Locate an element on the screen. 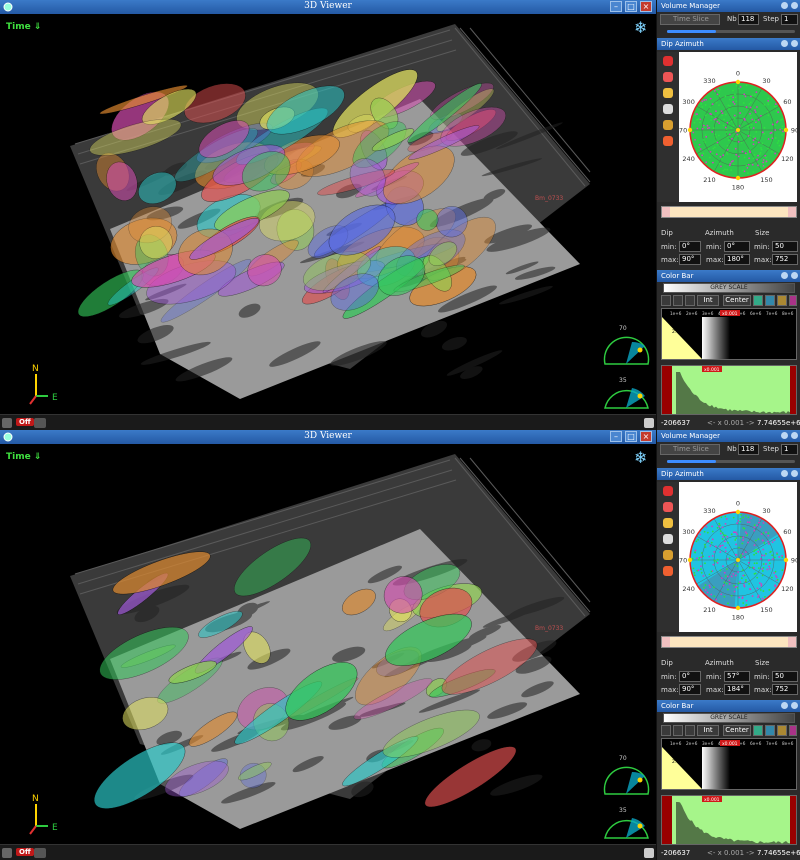 The height and width of the screenshot is (860, 800). az-max-input: 184° is located at coordinates (737, 689).